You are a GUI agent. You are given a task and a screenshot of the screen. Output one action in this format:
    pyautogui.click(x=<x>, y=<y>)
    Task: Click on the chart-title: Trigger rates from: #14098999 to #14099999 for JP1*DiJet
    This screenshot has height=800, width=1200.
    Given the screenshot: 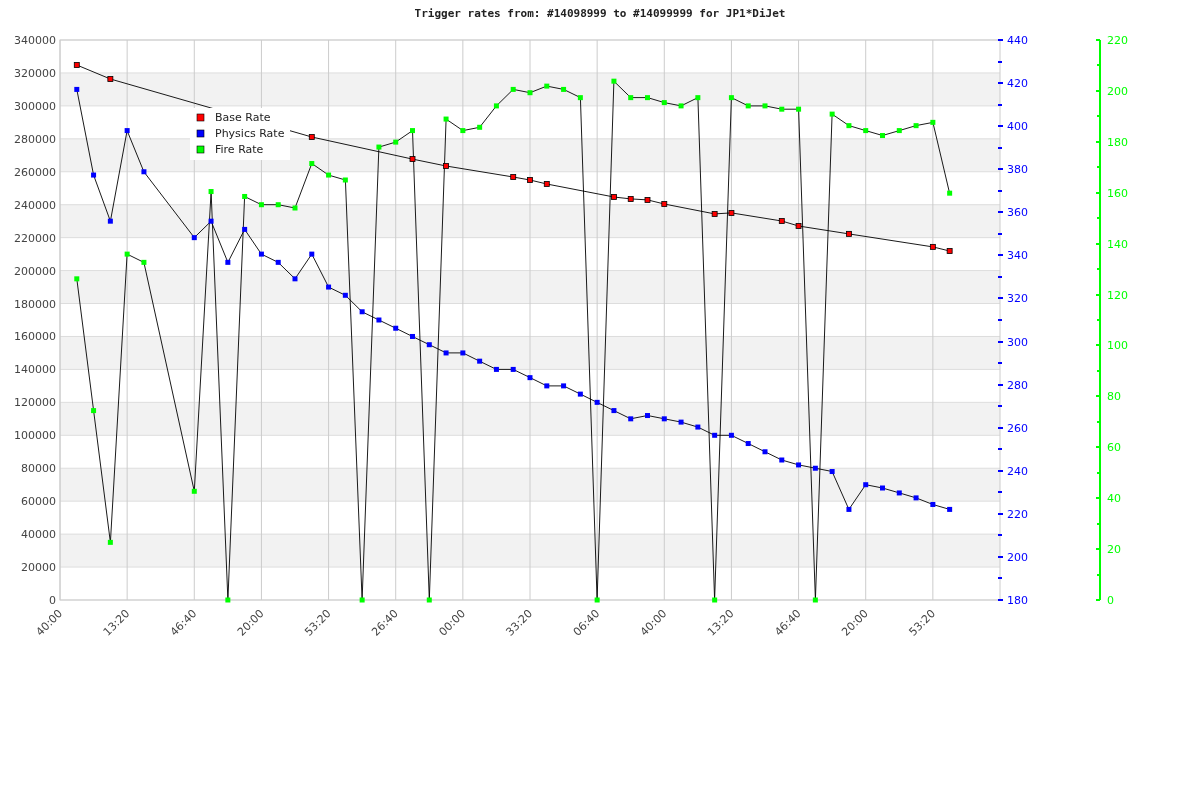 What is the action you would take?
    pyautogui.click(x=600, y=13)
    